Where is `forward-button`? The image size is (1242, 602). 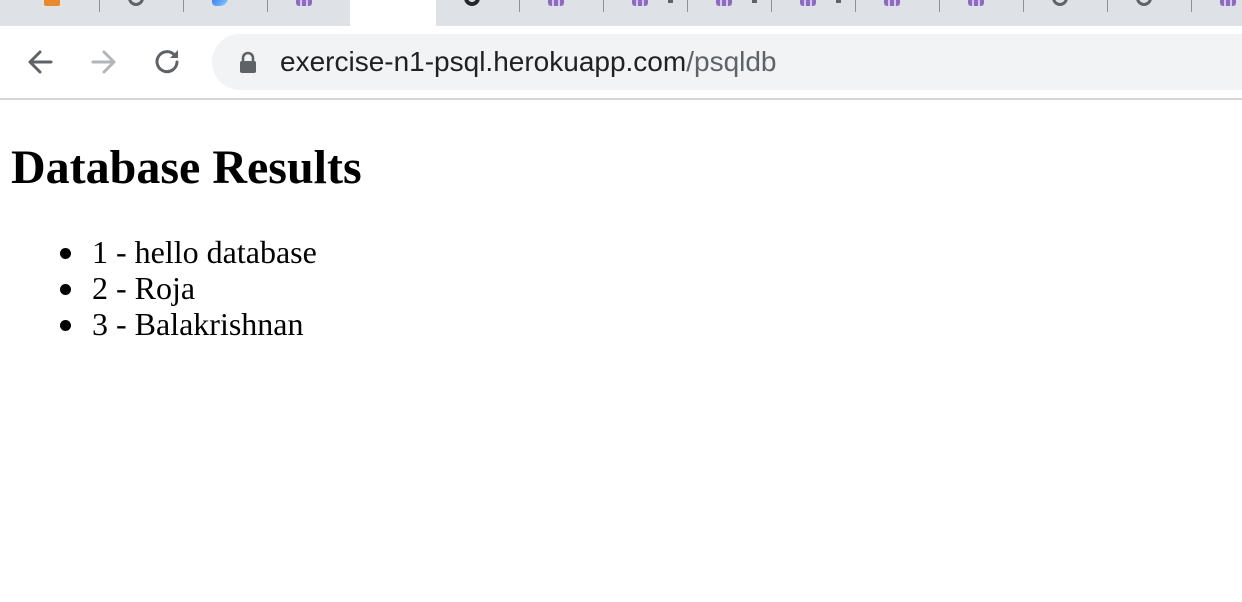 forward-button is located at coordinates (104, 62).